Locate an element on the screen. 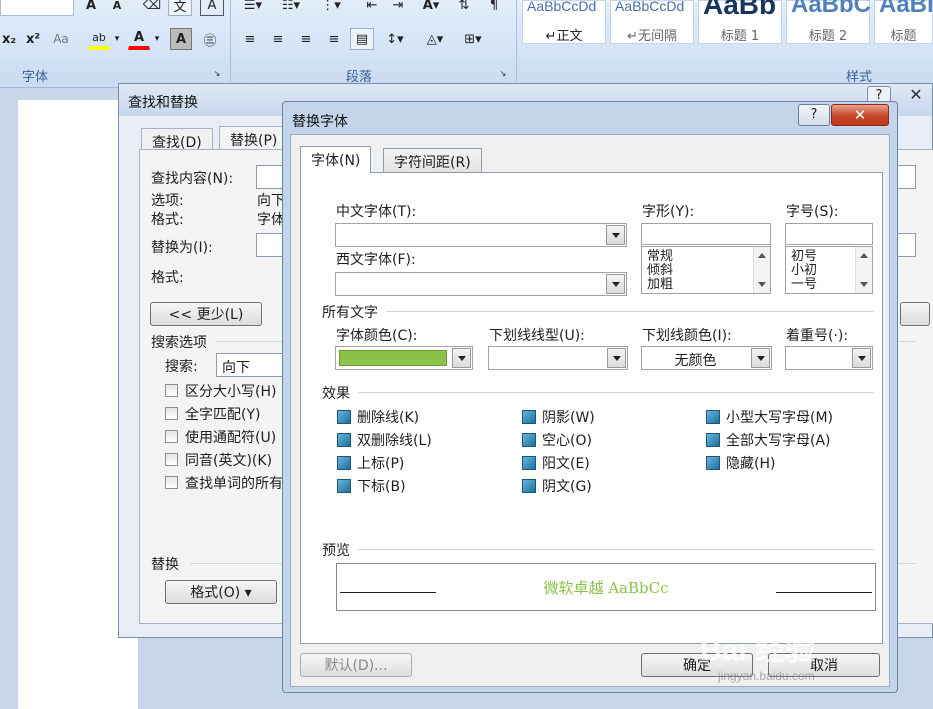 This screenshot has width=933, height=709. justify-button: ≡ is located at coordinates (334, 39).